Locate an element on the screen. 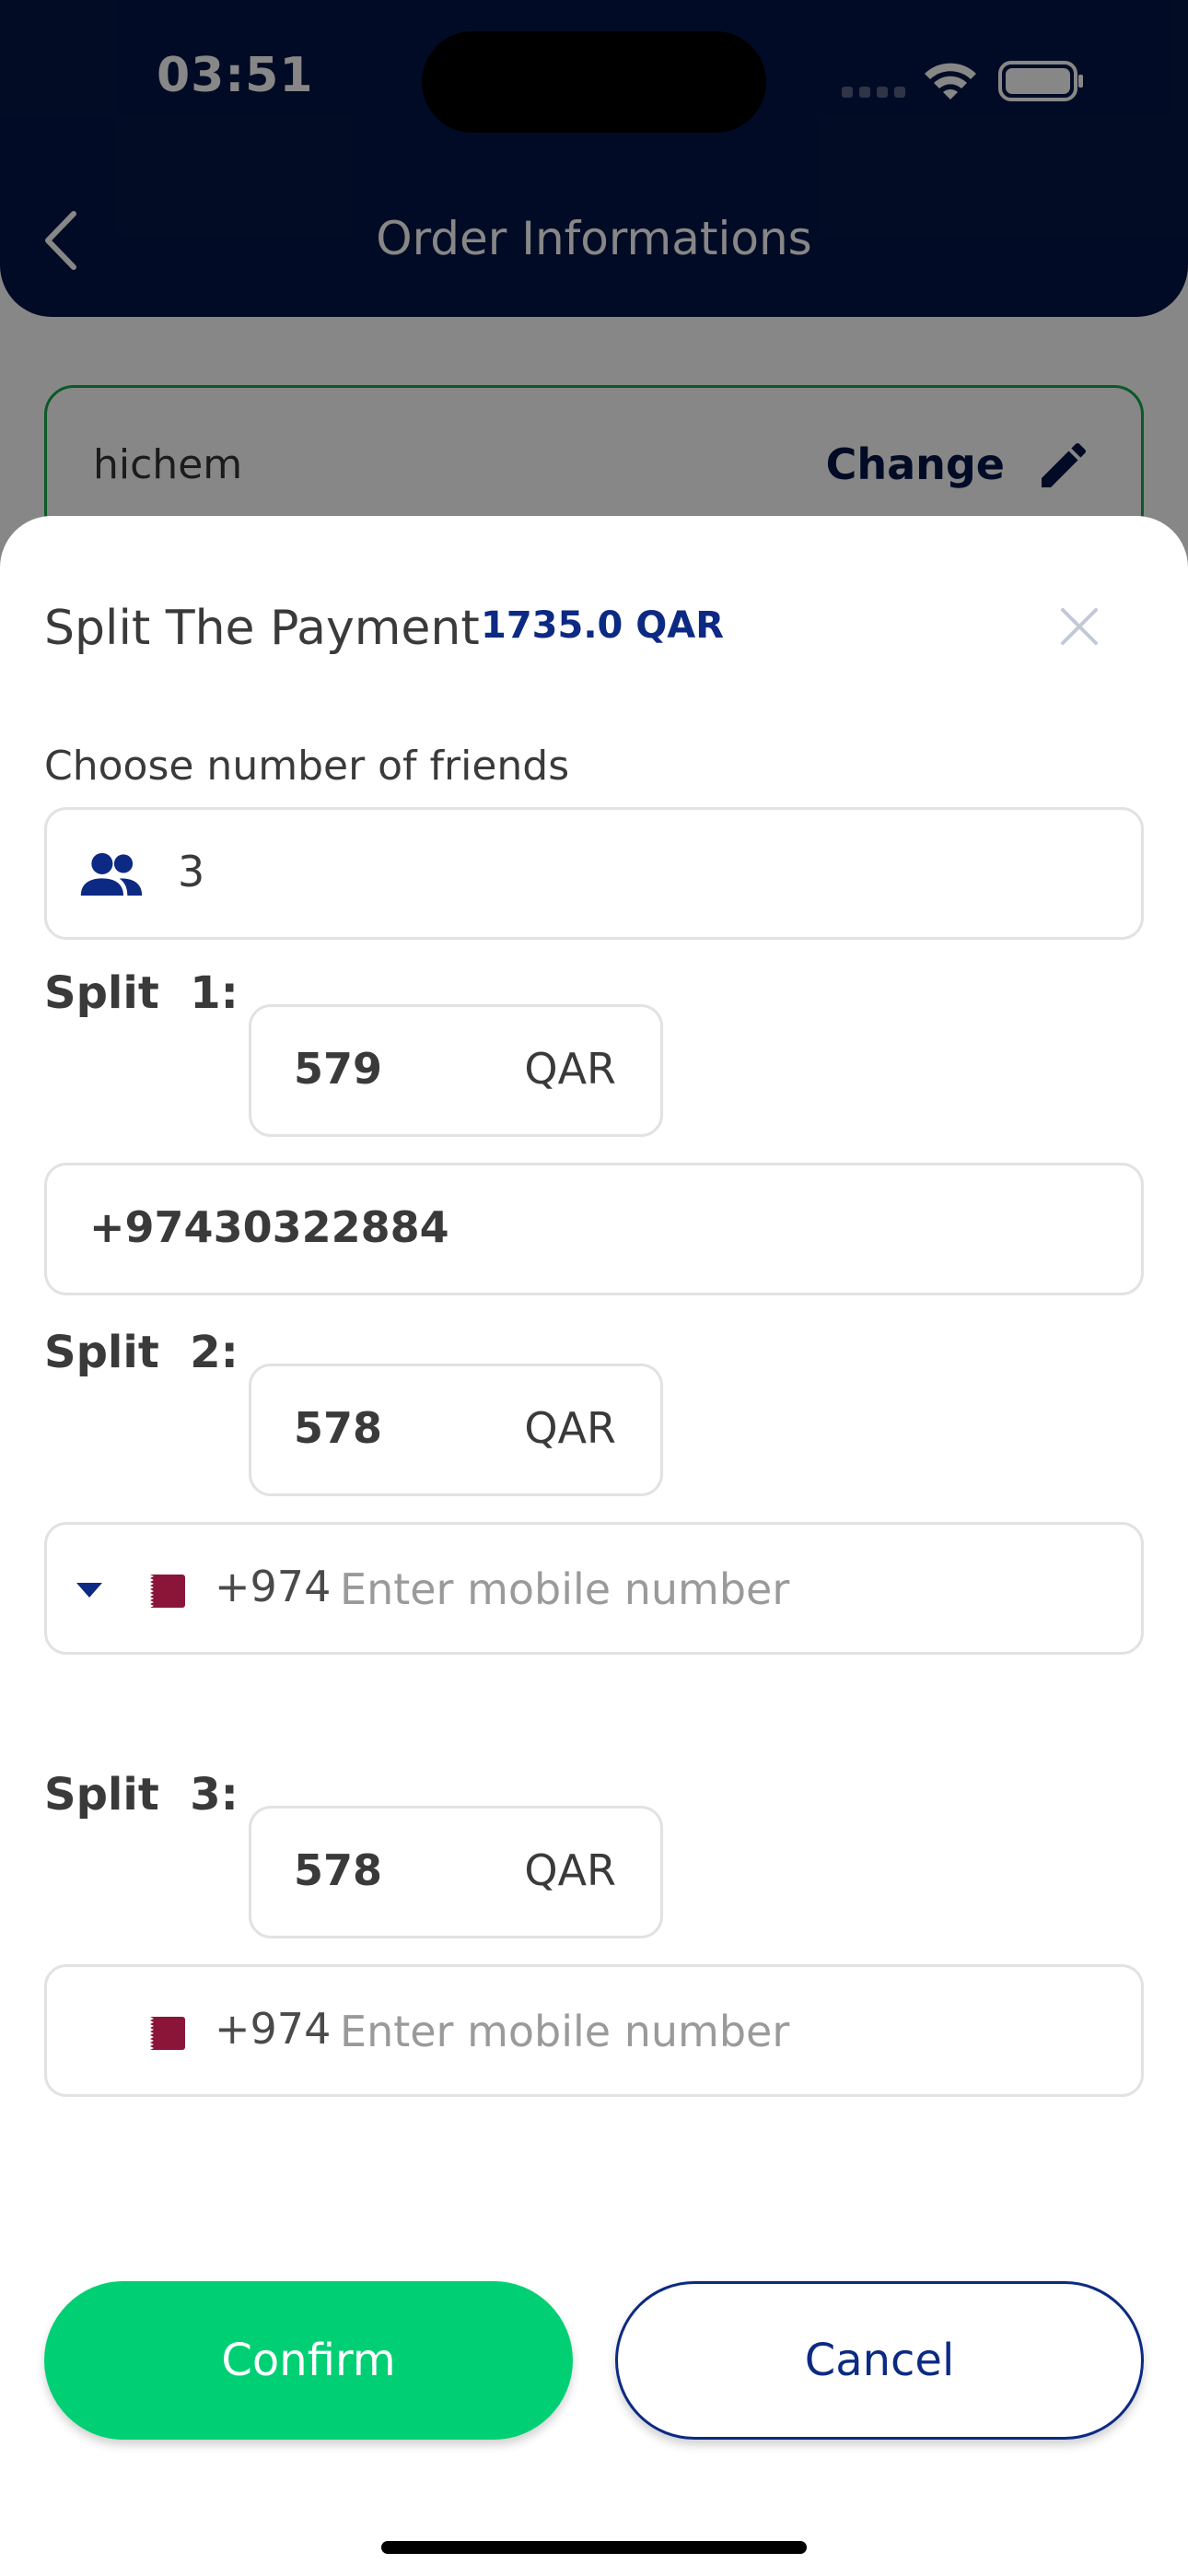 The image size is (1188, 2576). split-3-phone-field: +974 is located at coordinates (594, 2030).